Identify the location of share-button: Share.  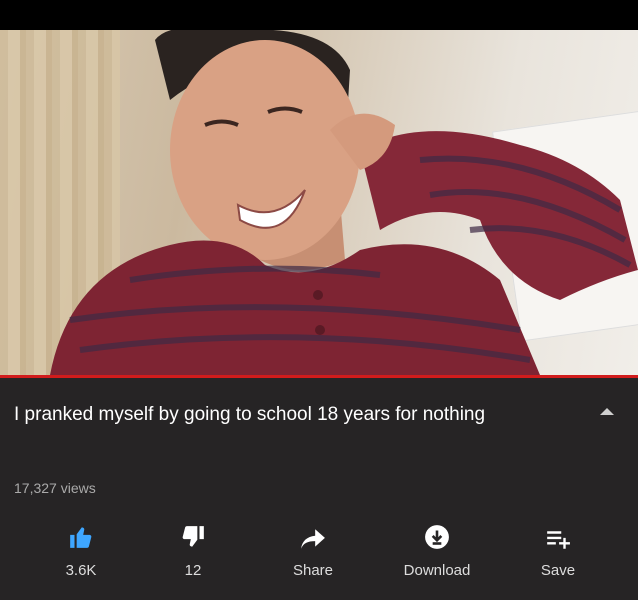
(313, 549).